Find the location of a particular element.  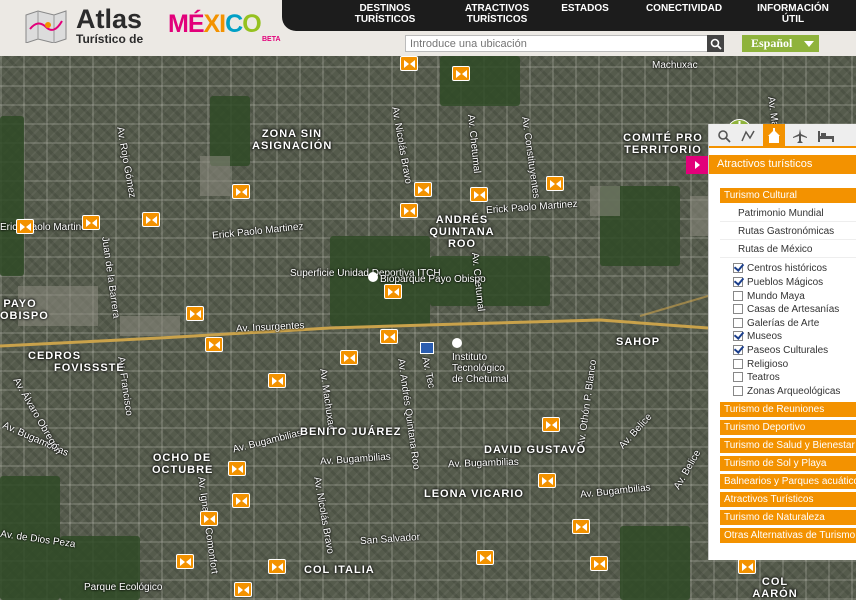

category-otras-alternativas: Otras Alternativas de Turismo is located at coordinates (788, 535).